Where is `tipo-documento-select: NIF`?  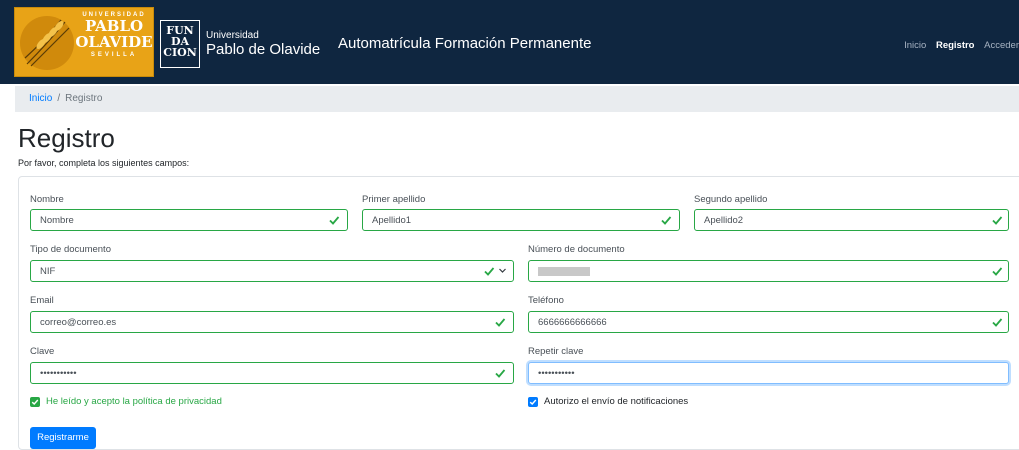 tipo-documento-select: NIF is located at coordinates (272, 271).